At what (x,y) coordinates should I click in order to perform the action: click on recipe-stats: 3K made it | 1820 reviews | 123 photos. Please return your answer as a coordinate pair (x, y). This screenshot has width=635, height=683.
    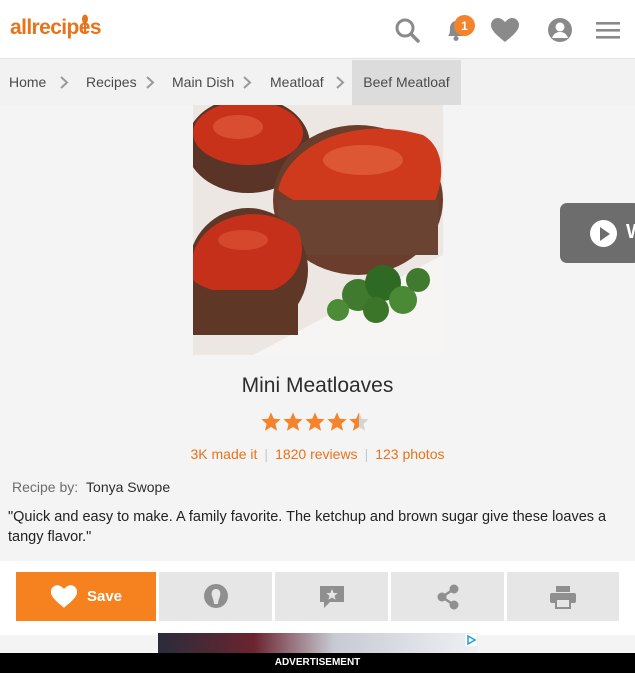
    Looking at the image, I should click on (317, 454).